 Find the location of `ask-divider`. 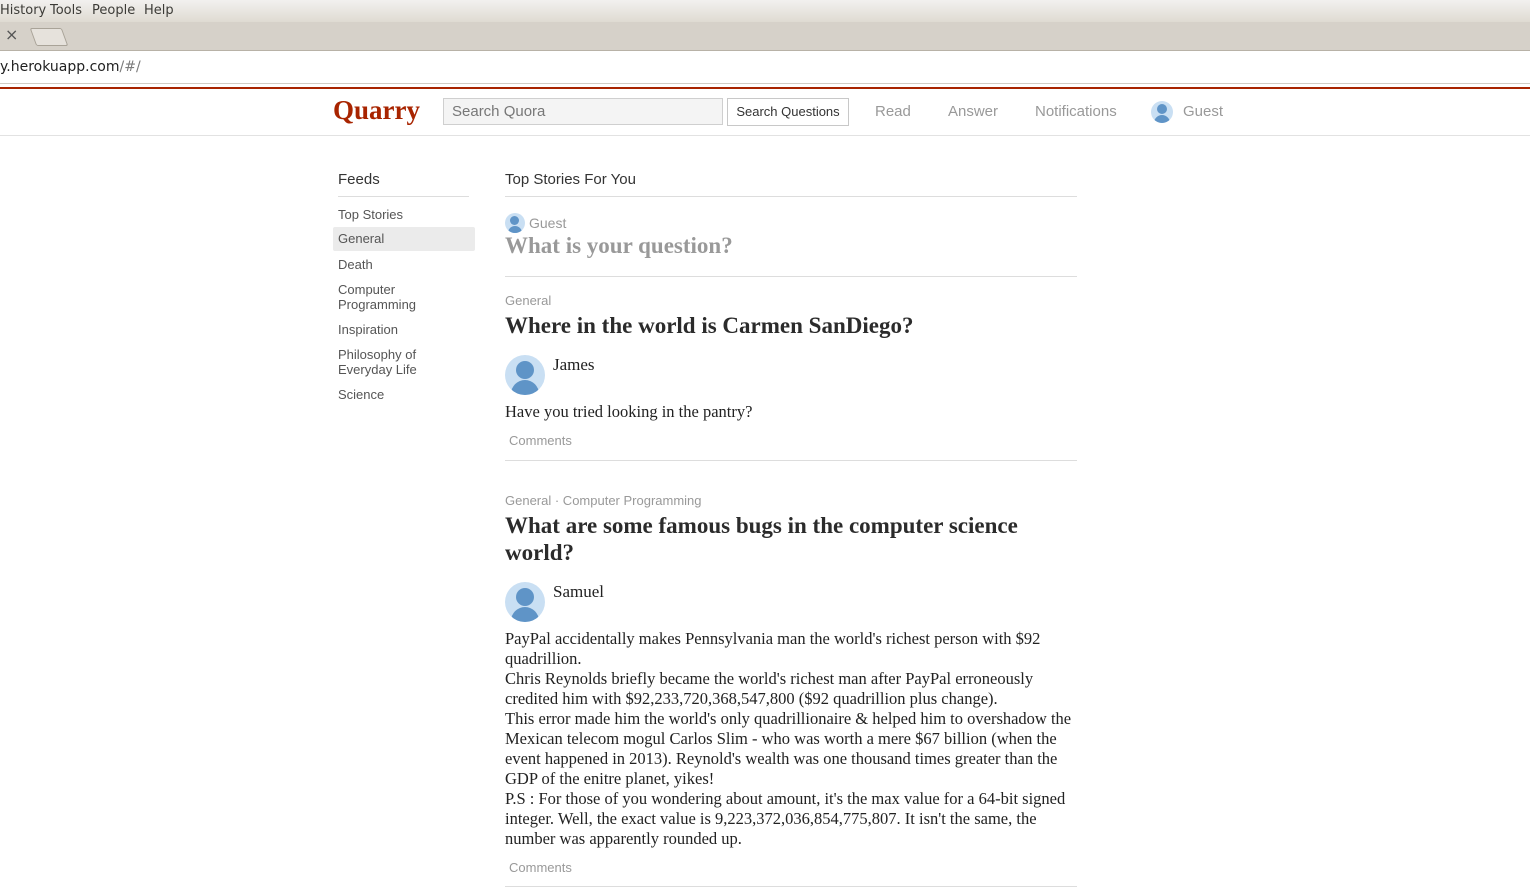

ask-divider is located at coordinates (791, 276).